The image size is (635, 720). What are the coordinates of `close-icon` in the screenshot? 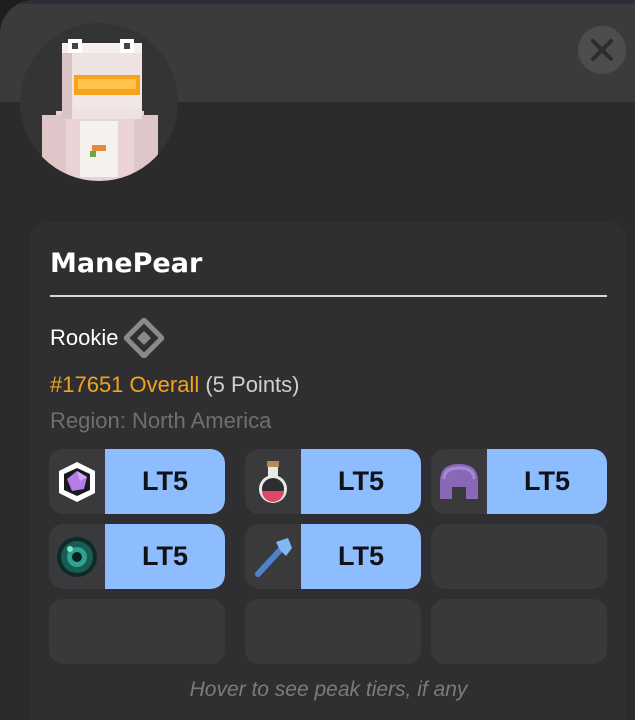 It's located at (602, 50).